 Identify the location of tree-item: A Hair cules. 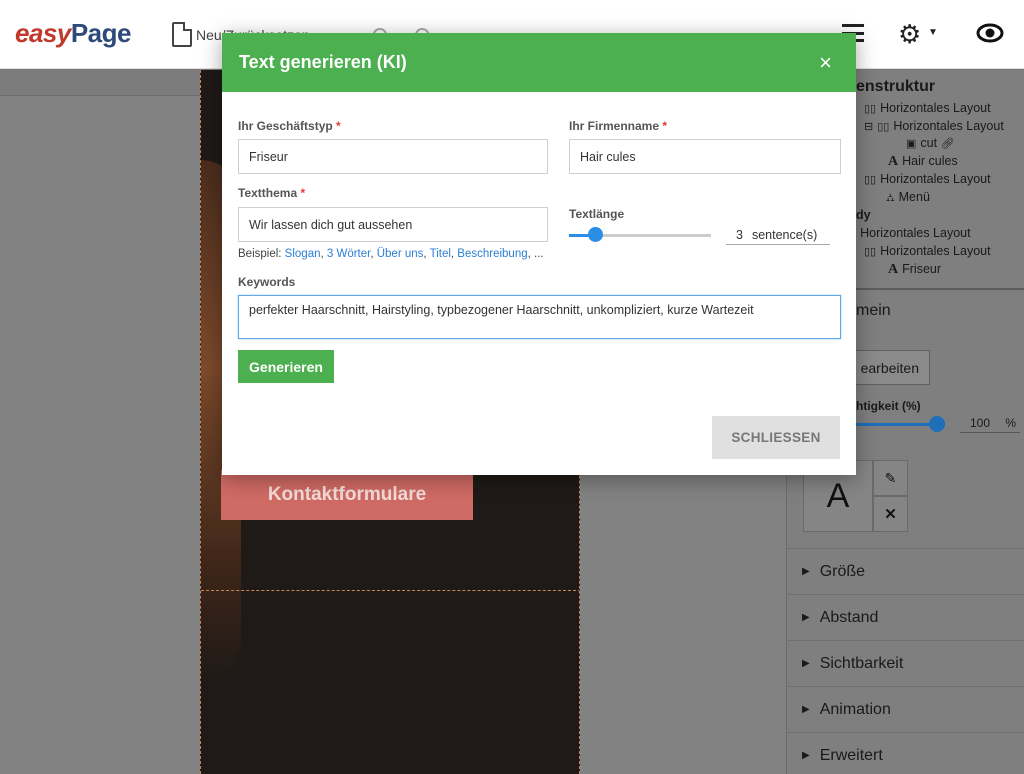
(923, 162).